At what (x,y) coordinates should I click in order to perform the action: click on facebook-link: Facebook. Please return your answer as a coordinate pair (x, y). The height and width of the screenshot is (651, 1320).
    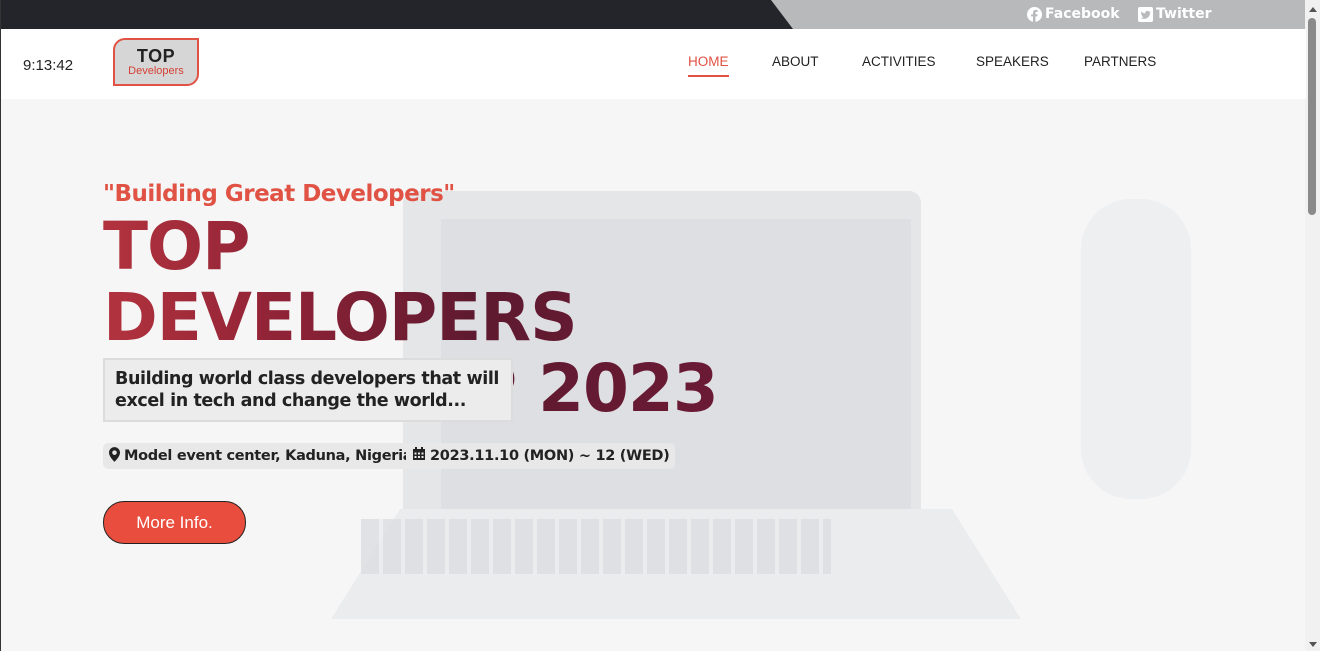
    Looking at the image, I should click on (1073, 14).